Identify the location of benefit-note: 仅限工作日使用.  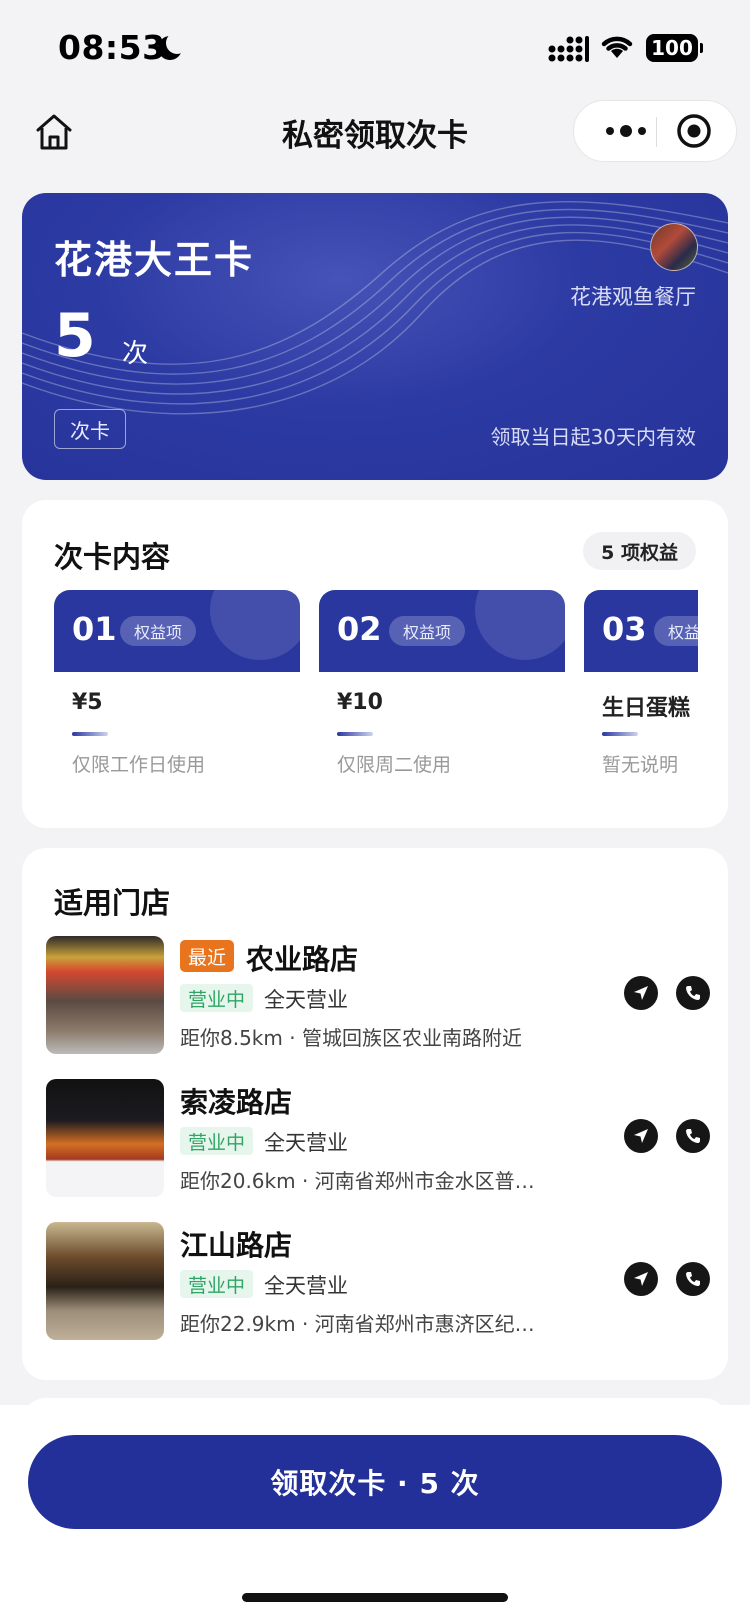
(139, 765).